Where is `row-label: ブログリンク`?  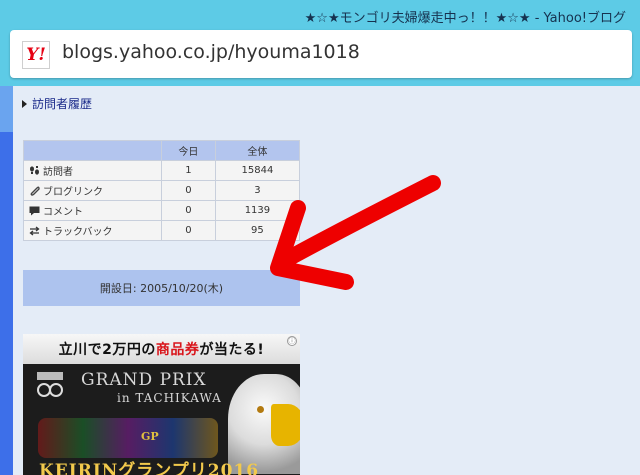
row-label: ブログリンク is located at coordinates (92, 190).